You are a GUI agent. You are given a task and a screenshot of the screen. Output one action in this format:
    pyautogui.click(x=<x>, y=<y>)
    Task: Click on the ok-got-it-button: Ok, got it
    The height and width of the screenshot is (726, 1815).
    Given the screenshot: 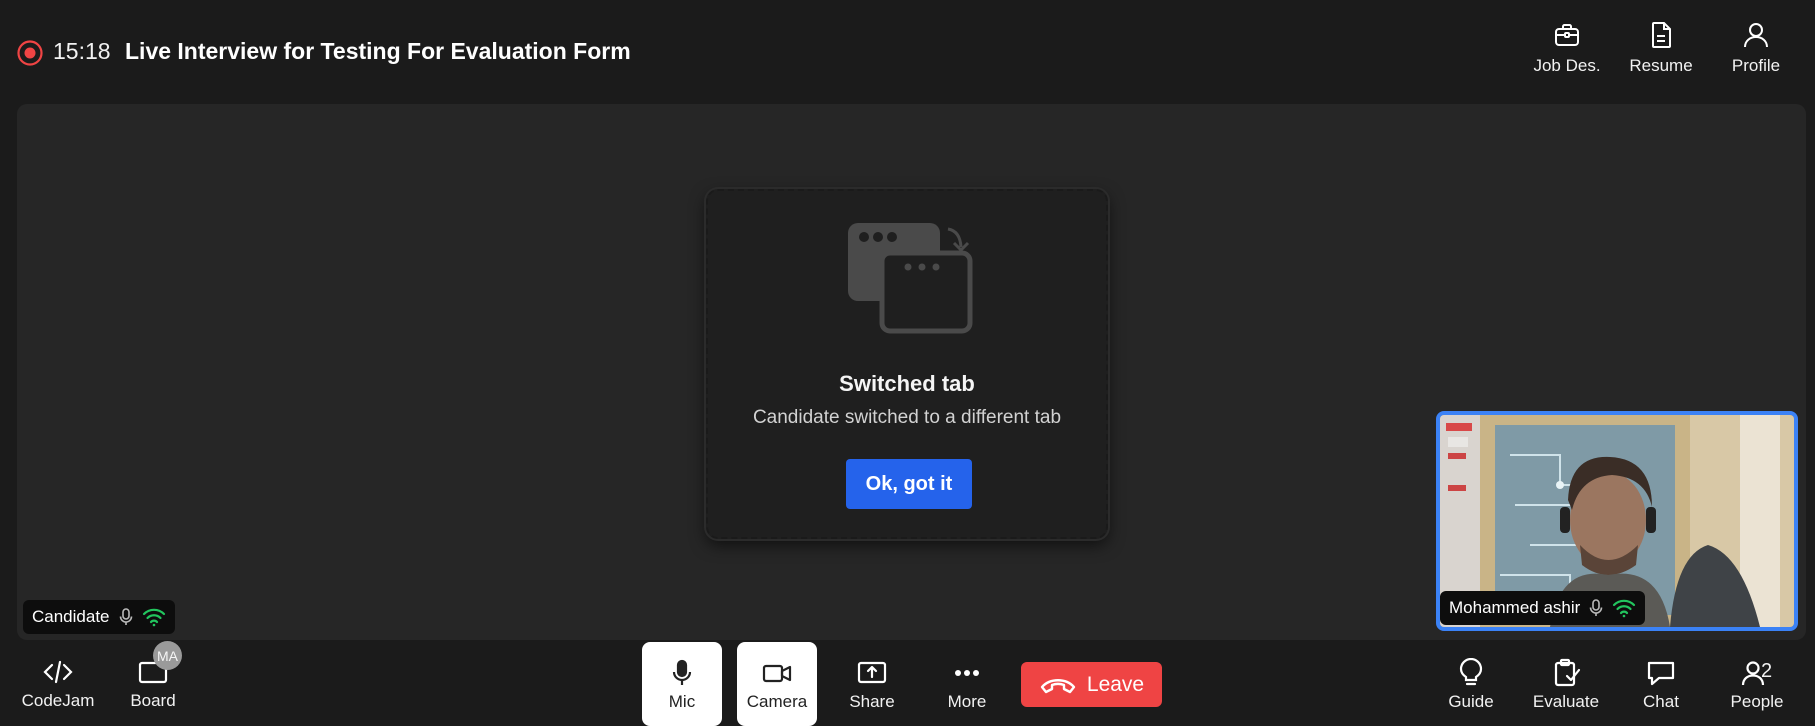 What is the action you would take?
    pyautogui.click(x=909, y=484)
    